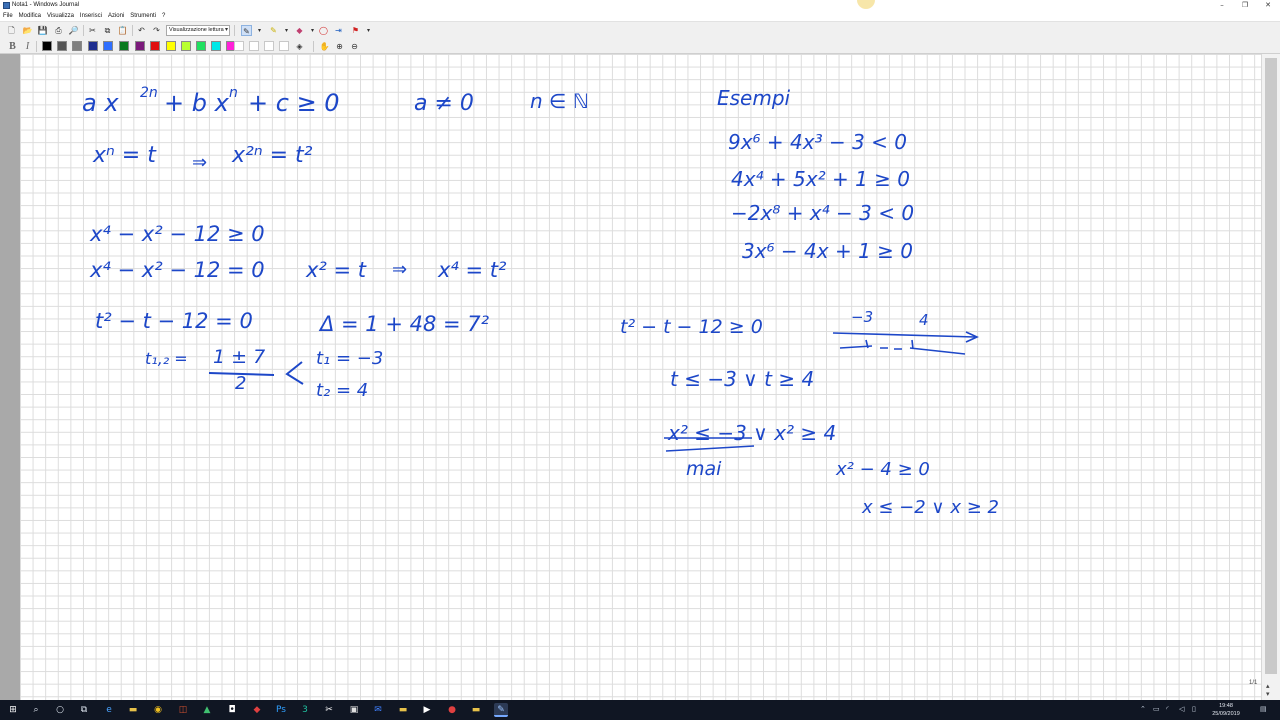  I want to click on undo-icon: ↶, so click(141, 30).